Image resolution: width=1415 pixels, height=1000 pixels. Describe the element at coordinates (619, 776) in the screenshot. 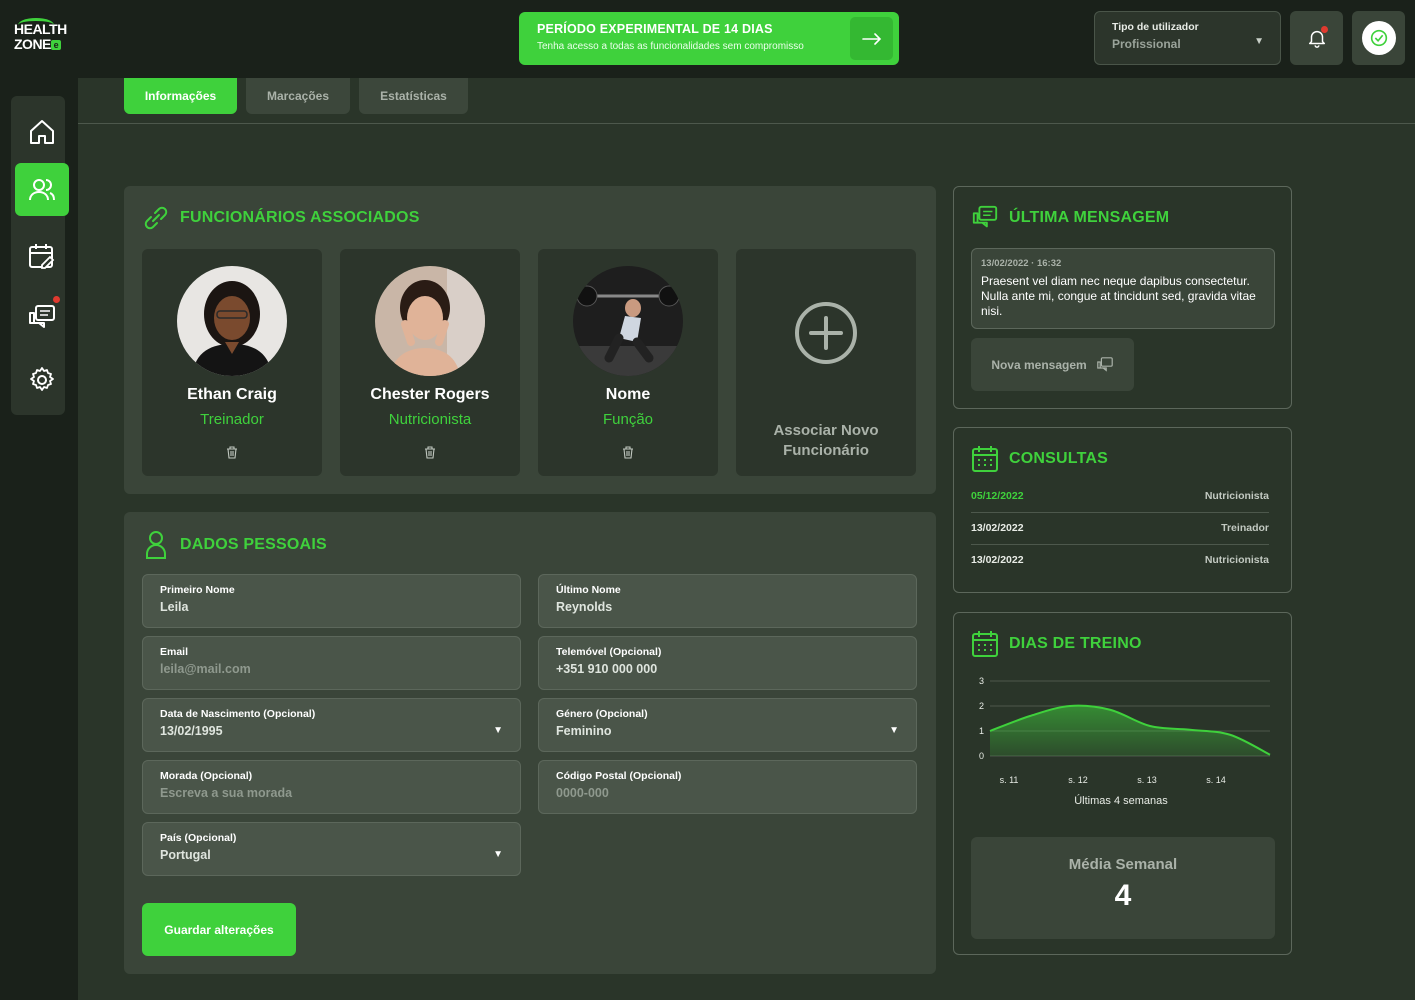

I see `postal-code-label: Código Postal (Opcional)` at that location.